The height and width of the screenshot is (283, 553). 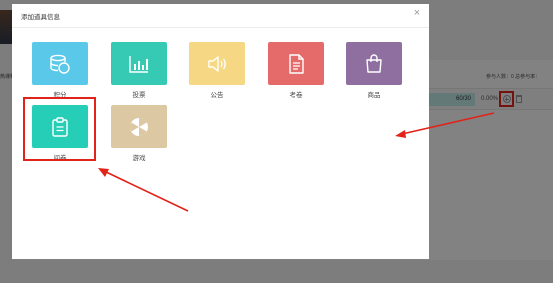 I want to click on tile-points: 积分, so click(x=60, y=71).